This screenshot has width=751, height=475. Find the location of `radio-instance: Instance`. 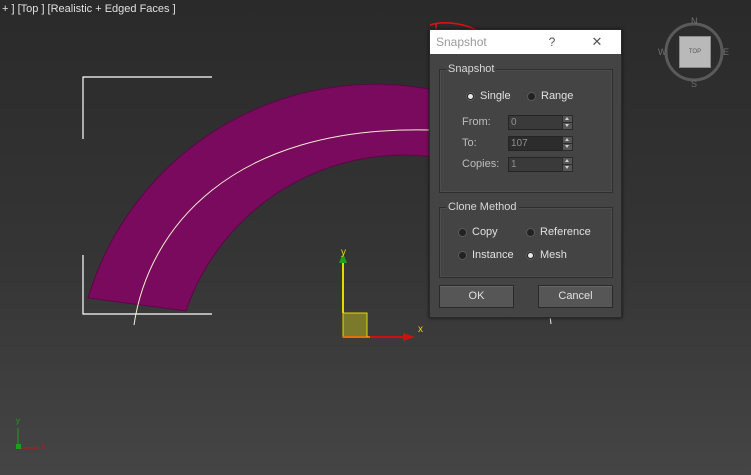

radio-instance: Instance is located at coordinates (486, 255).